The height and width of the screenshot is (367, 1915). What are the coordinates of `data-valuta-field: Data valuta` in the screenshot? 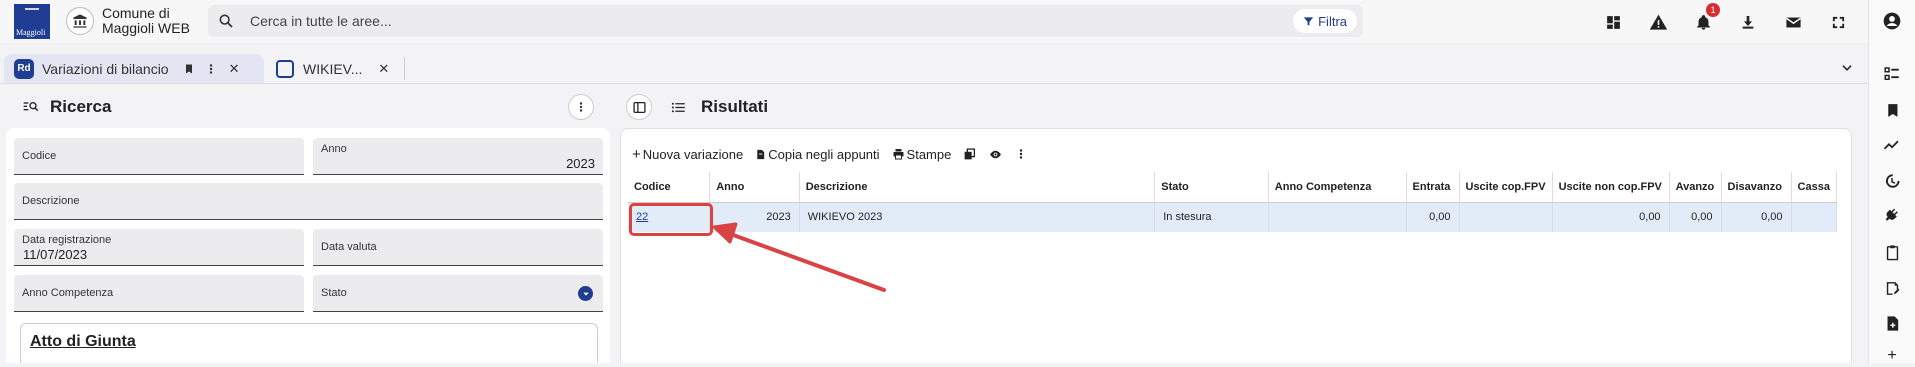 It's located at (458, 247).